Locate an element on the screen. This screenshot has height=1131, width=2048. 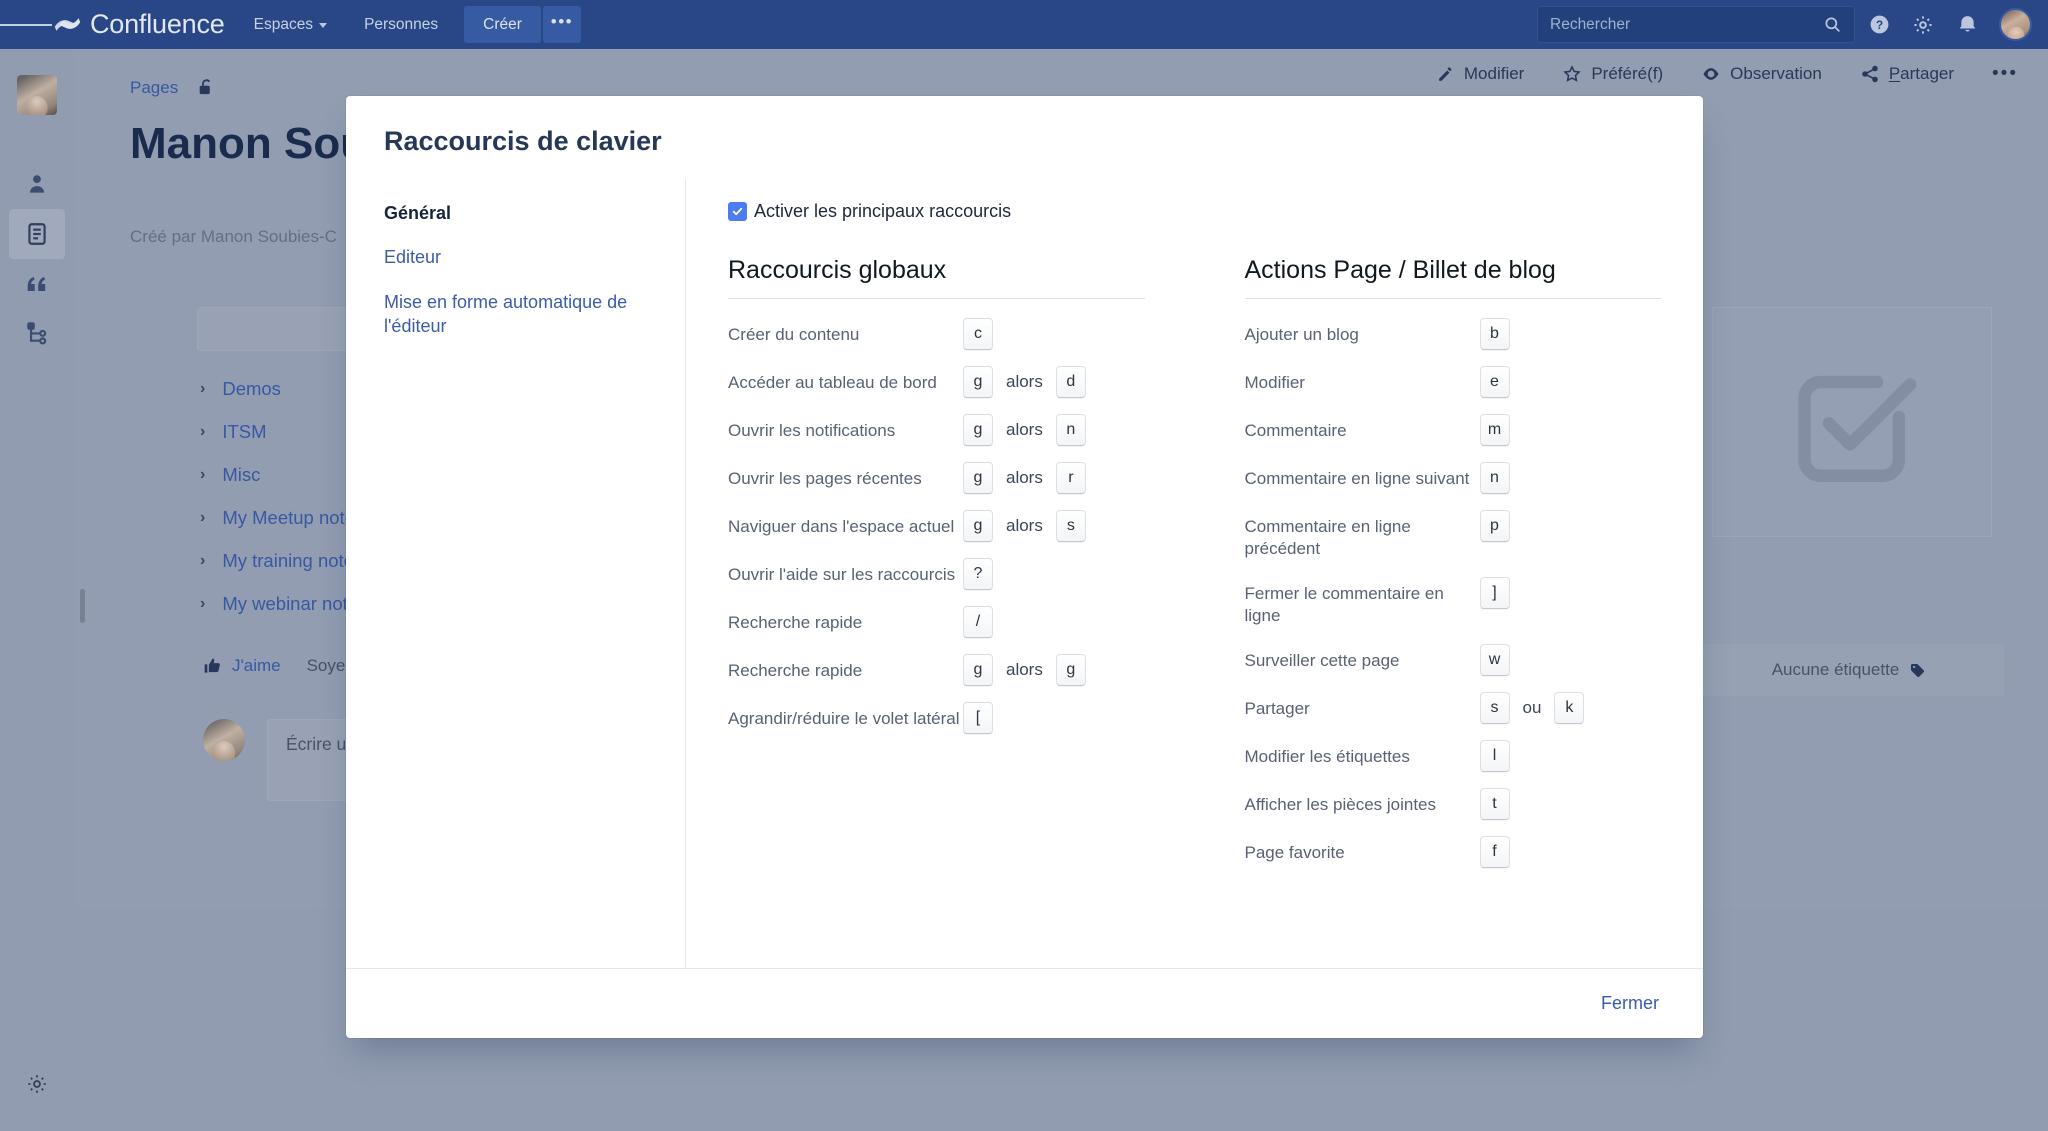
shortcut-label: Fermer le commentaire en ligne is located at coordinates (1344, 604).